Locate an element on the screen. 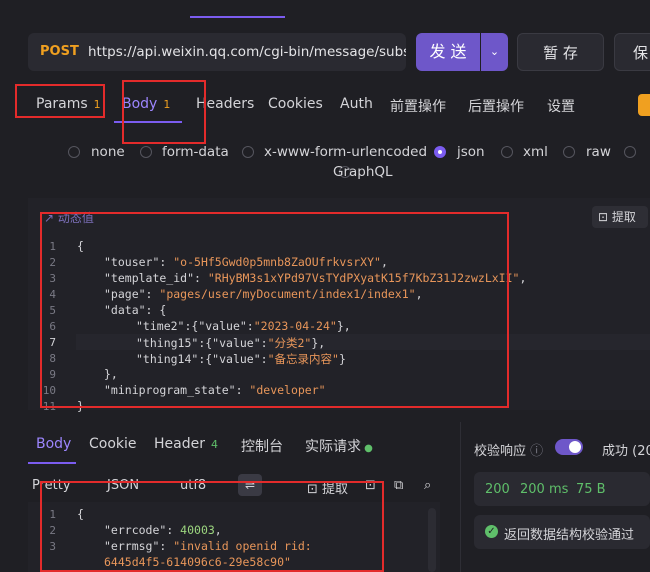 The image size is (650, 572). tab-cookies: Cookies is located at coordinates (295, 104).